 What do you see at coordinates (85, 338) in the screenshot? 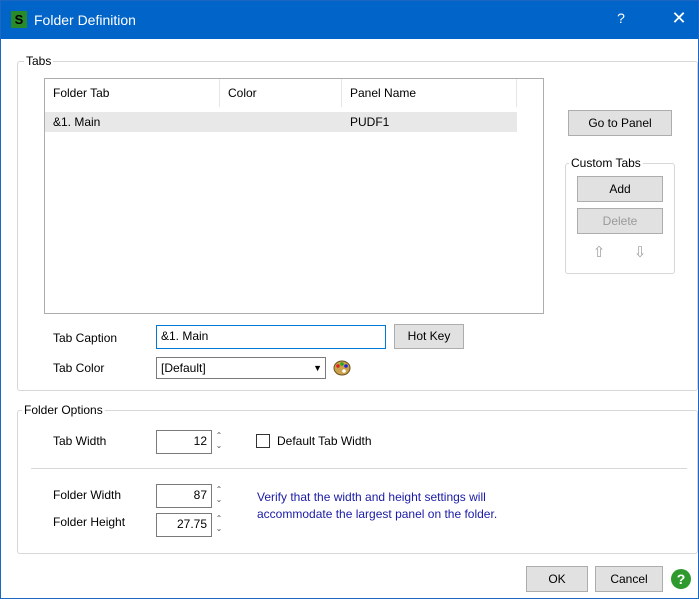
I see `tab-caption-label: Tab Caption` at bounding box center [85, 338].